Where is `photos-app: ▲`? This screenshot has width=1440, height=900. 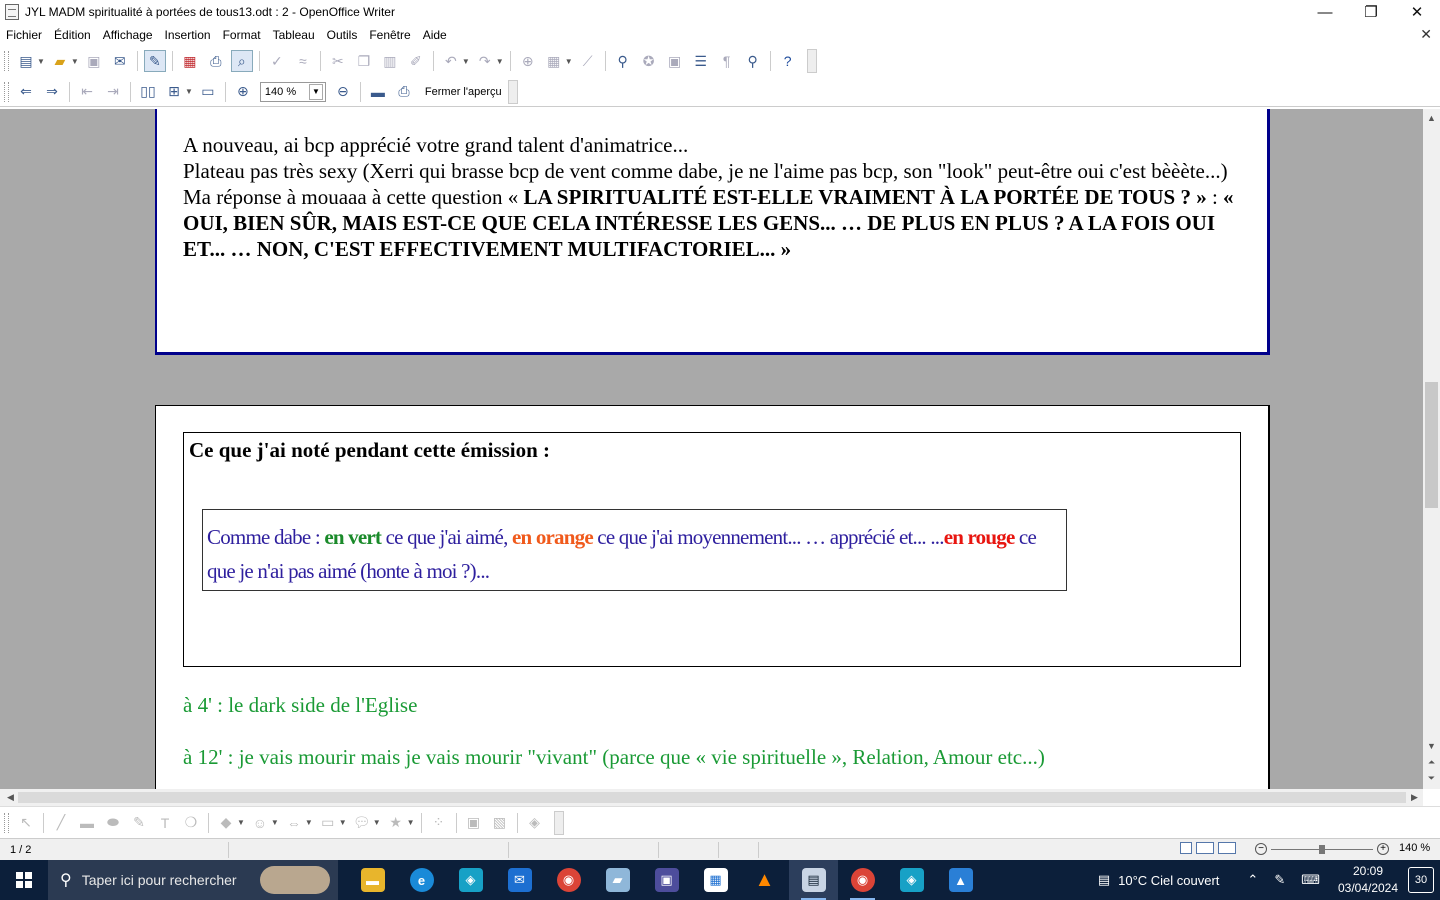 photos-app: ▲ is located at coordinates (960, 880).